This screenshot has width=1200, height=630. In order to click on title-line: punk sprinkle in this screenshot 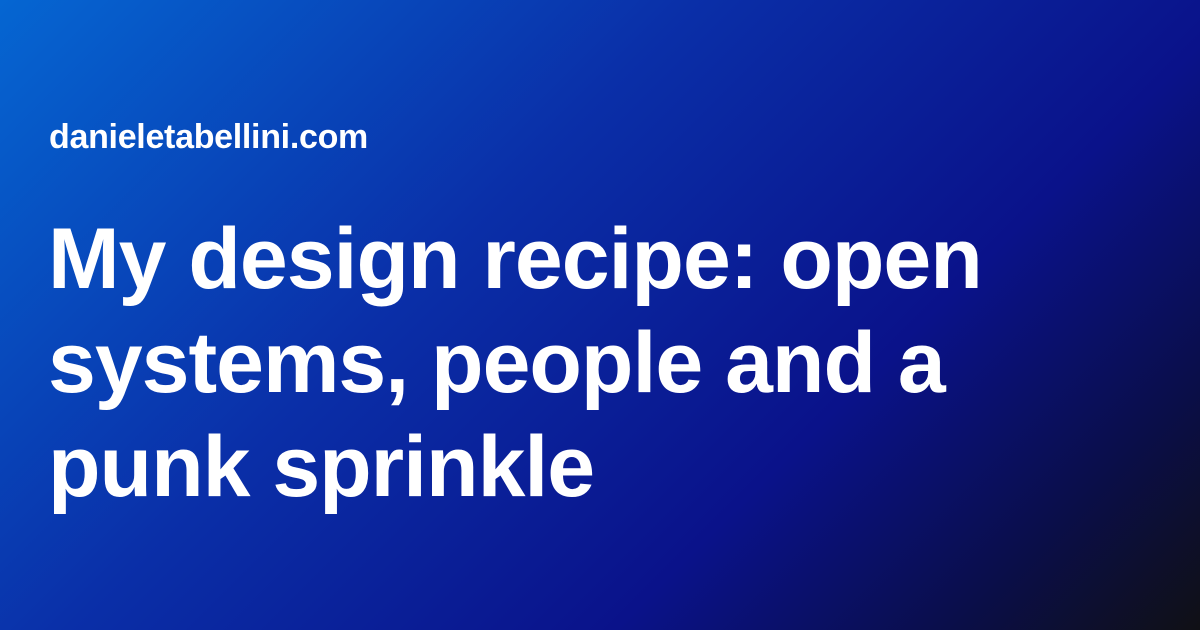, I will do `click(321, 467)`.